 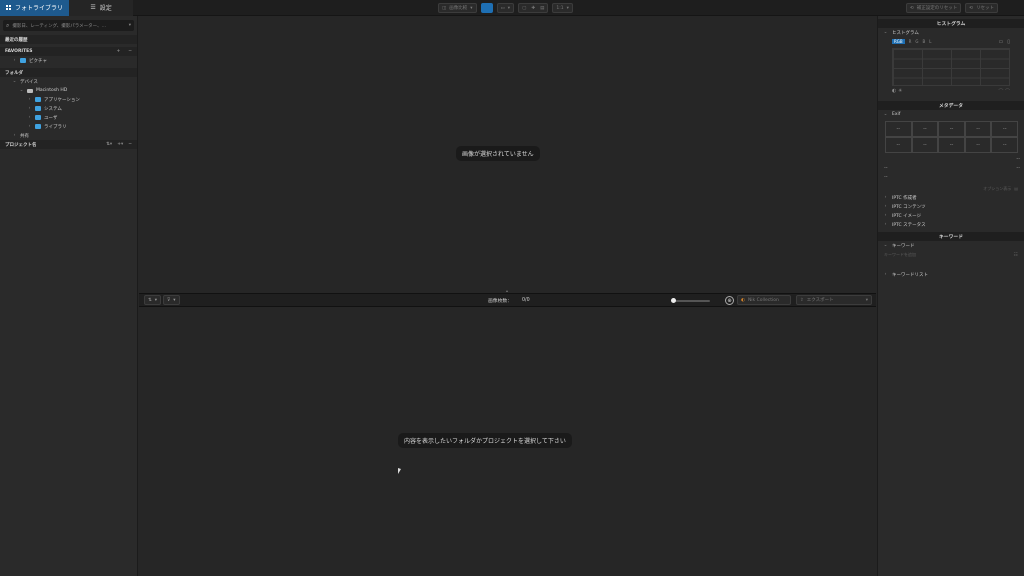 What do you see at coordinates (1016, 188) in the screenshot?
I see `options-icon: ▤` at bounding box center [1016, 188].